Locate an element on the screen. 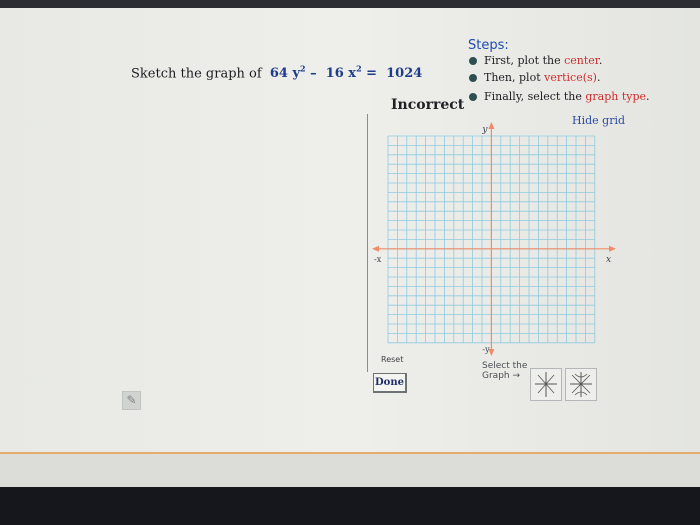 Image resolution: width=700 pixels, height=525 pixels. hyperbola-graph-type-button is located at coordinates (581, 384).